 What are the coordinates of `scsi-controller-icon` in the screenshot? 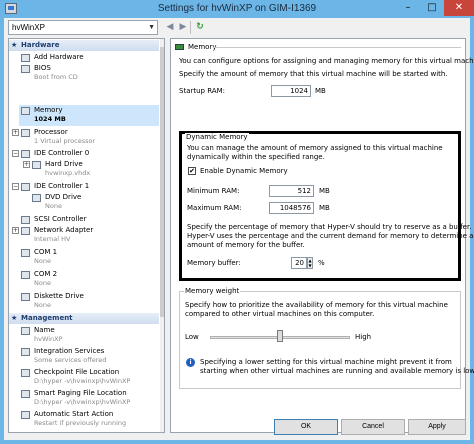 It's located at (25, 220).